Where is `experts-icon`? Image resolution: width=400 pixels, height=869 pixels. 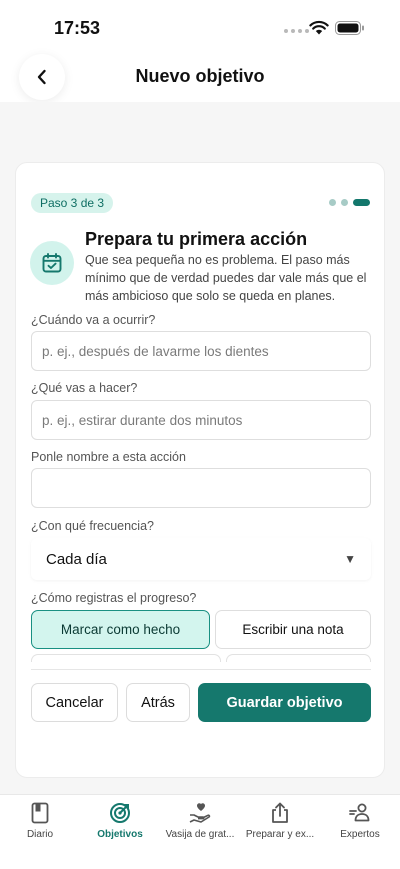 experts-icon is located at coordinates (359, 812).